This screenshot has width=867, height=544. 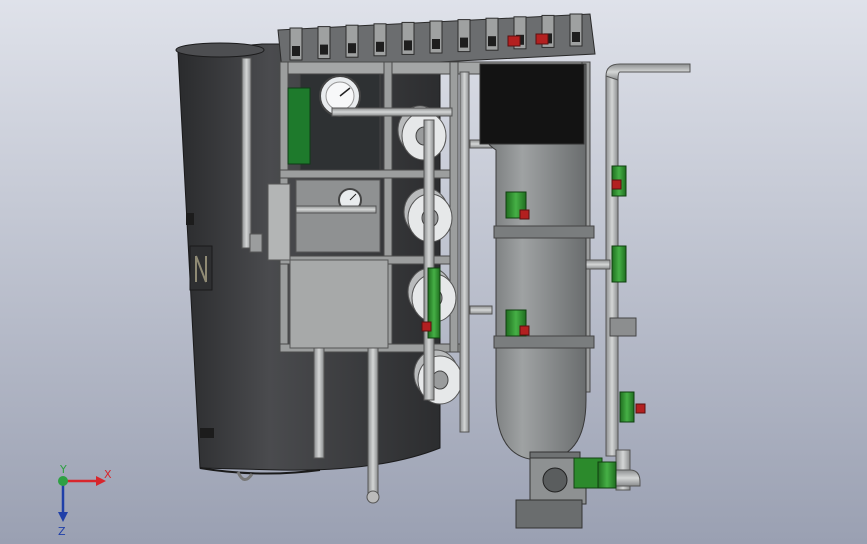 What do you see at coordinates (108, 474) in the screenshot?
I see `x-axis-label: X` at bounding box center [108, 474].